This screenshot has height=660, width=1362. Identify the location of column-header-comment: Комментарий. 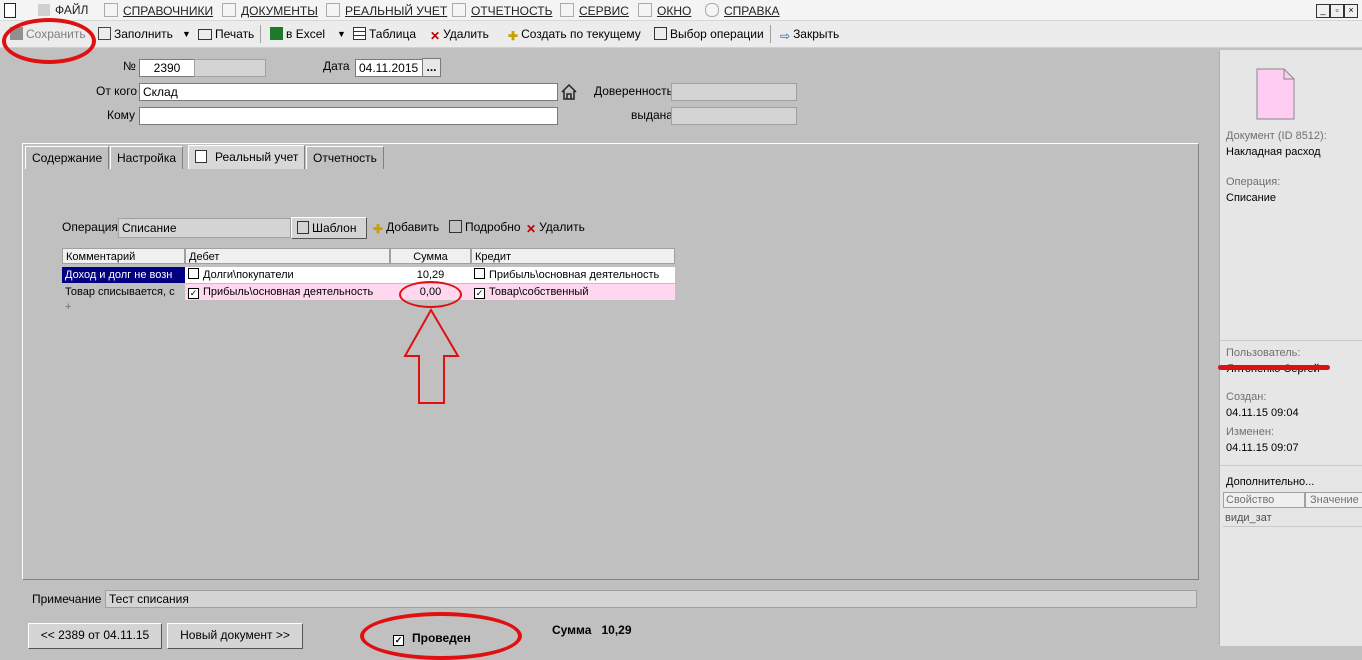
(123, 256).